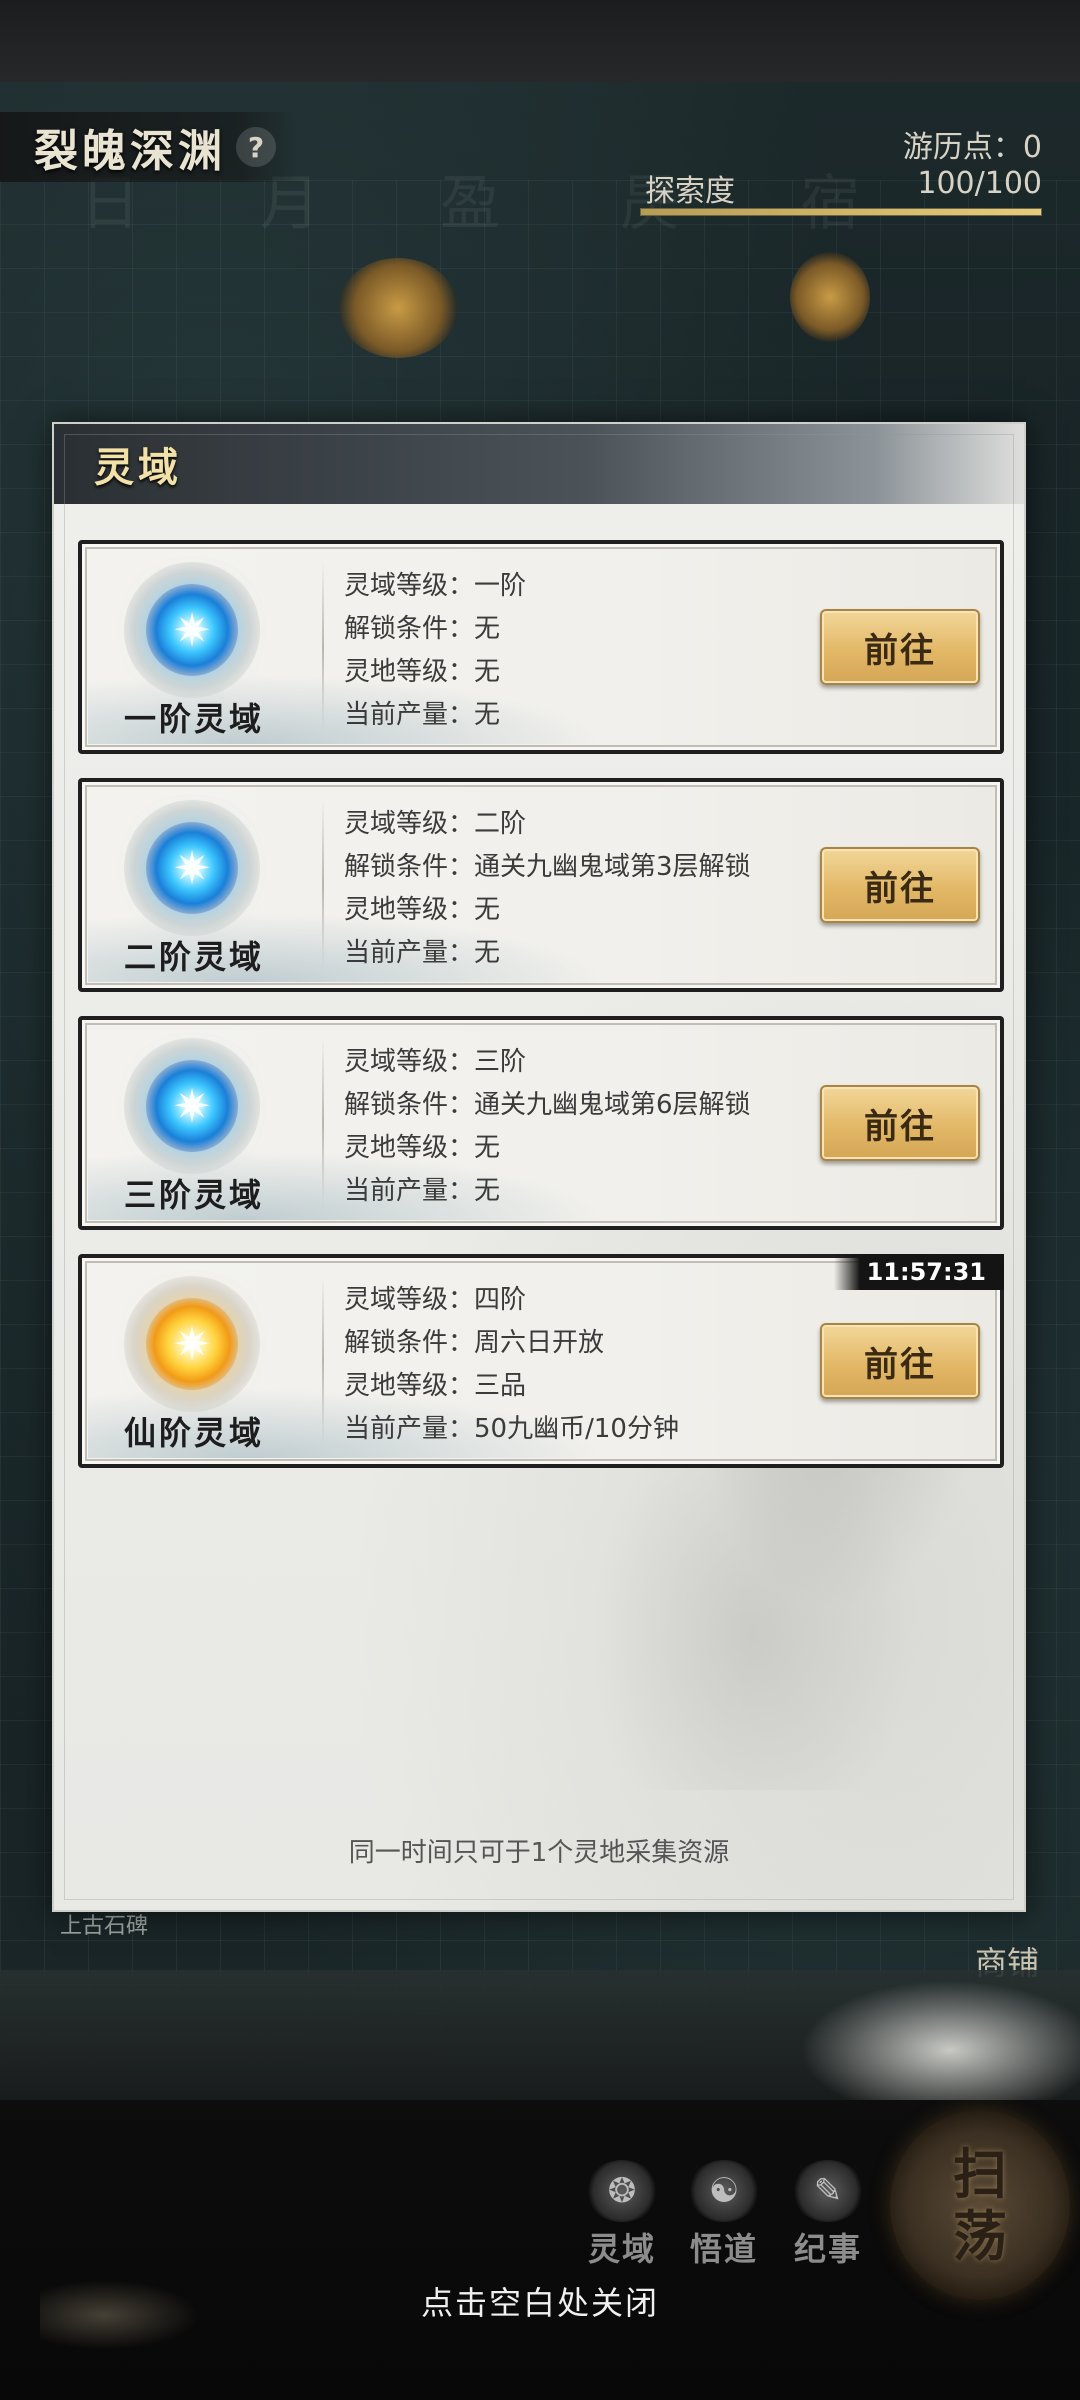 Image resolution: width=1080 pixels, height=2400 pixels. I want to click on info-row-level: 灵域等级： 一阶, so click(435, 583).